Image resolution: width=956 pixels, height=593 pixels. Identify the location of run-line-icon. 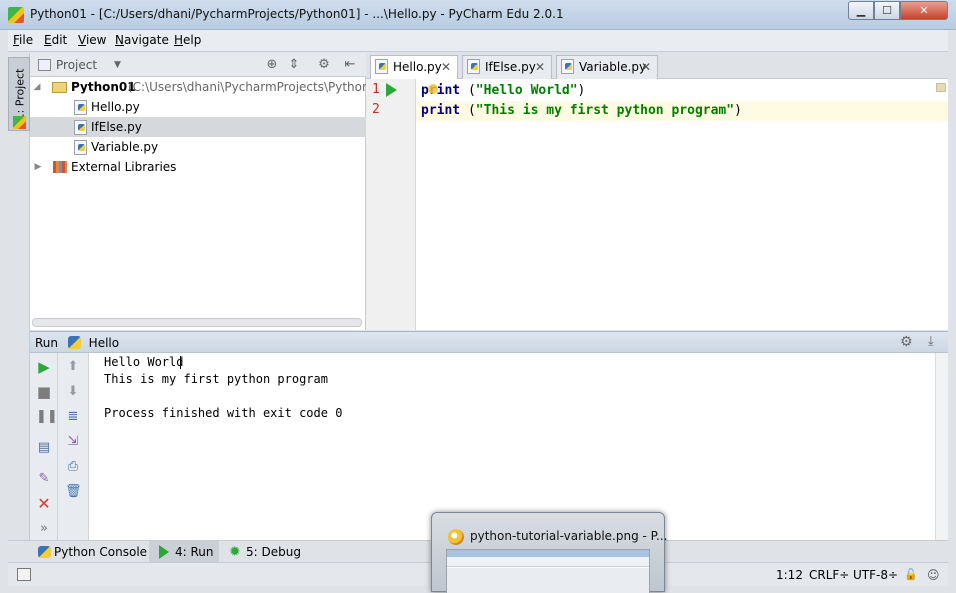
(391, 90).